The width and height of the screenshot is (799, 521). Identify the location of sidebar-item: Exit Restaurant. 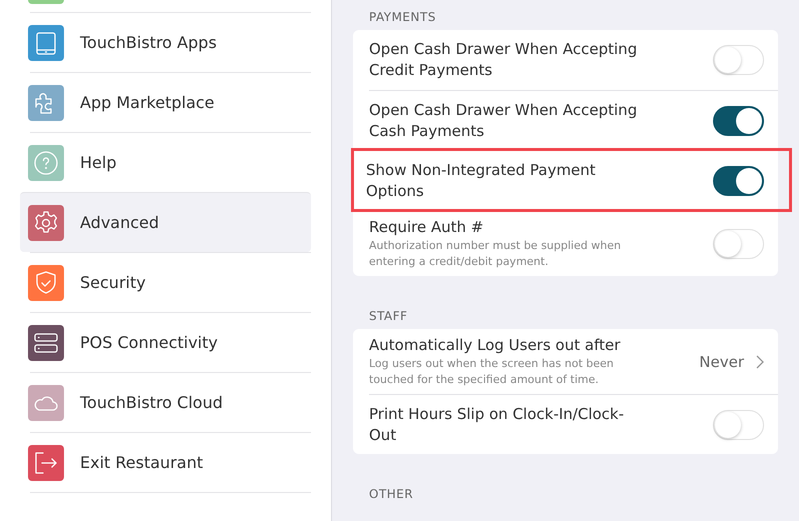
(170, 462).